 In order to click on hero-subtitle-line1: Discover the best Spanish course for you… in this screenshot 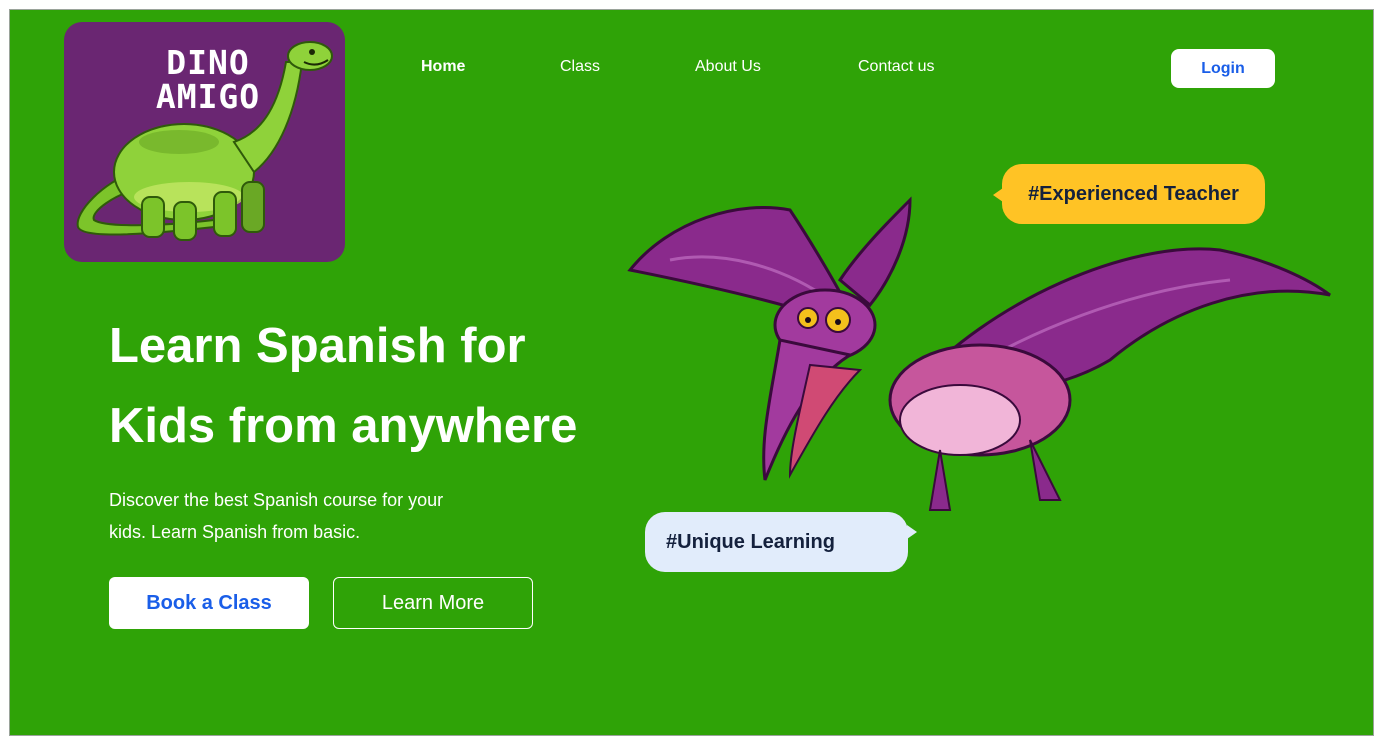, I will do `click(276, 500)`.